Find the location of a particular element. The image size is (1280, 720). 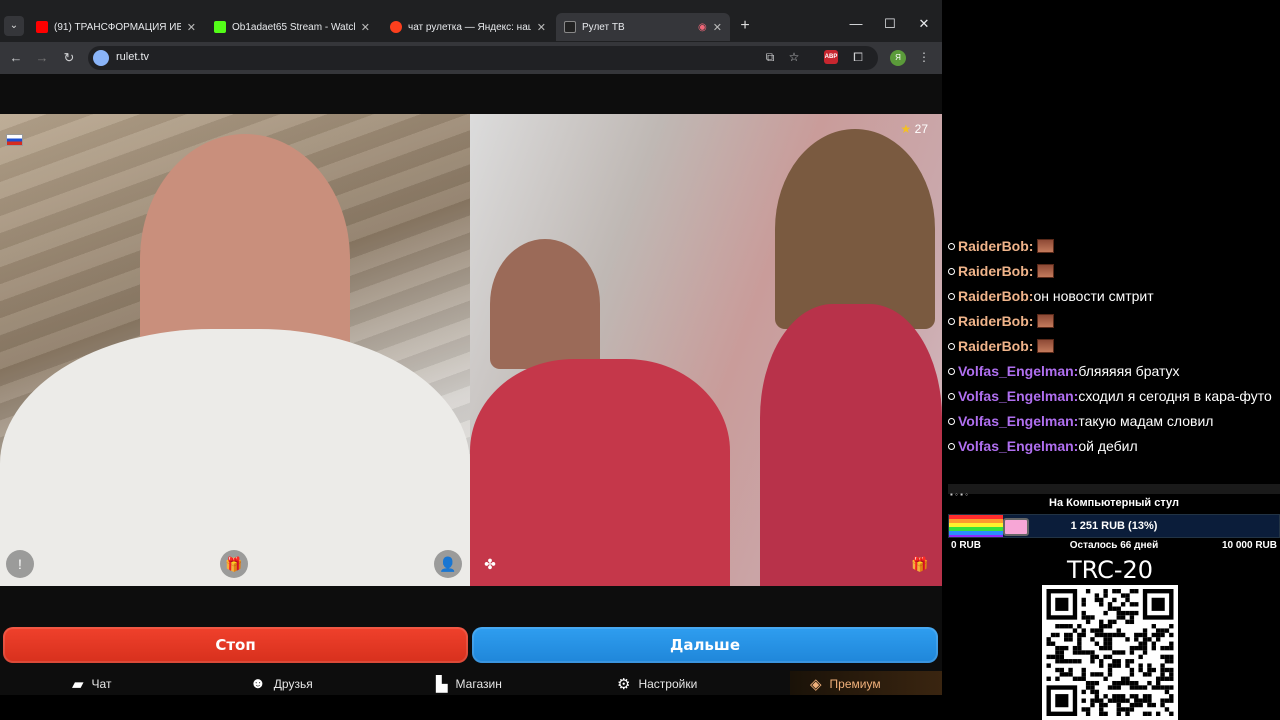

chat-text: ой дебил is located at coordinates (1108, 446).